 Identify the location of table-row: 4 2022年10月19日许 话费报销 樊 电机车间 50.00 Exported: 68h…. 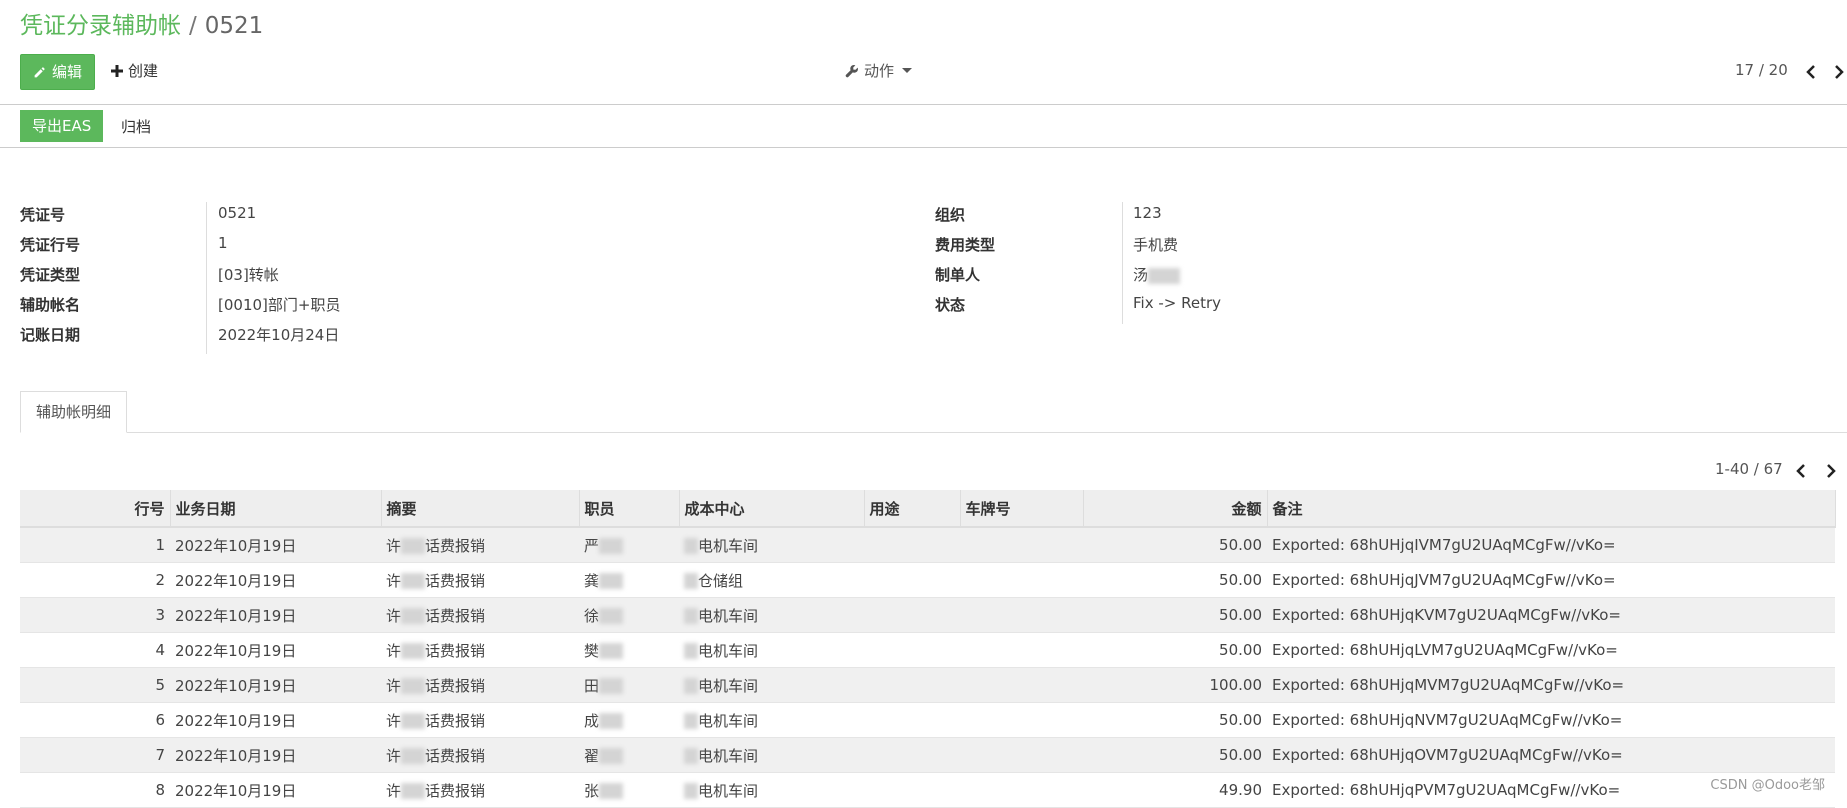
(927, 650).